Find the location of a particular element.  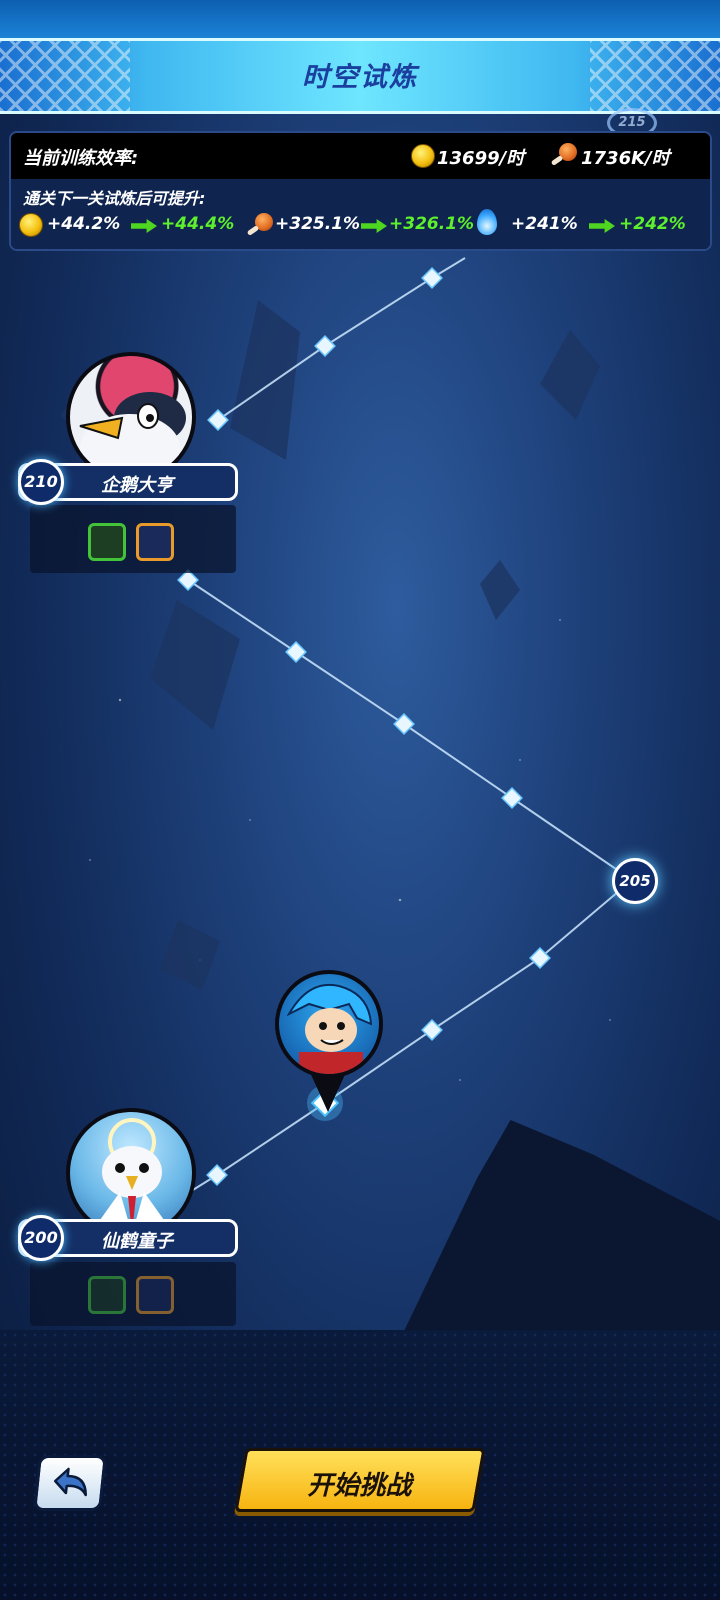

stage-200-rewards is located at coordinates (133, 1294).